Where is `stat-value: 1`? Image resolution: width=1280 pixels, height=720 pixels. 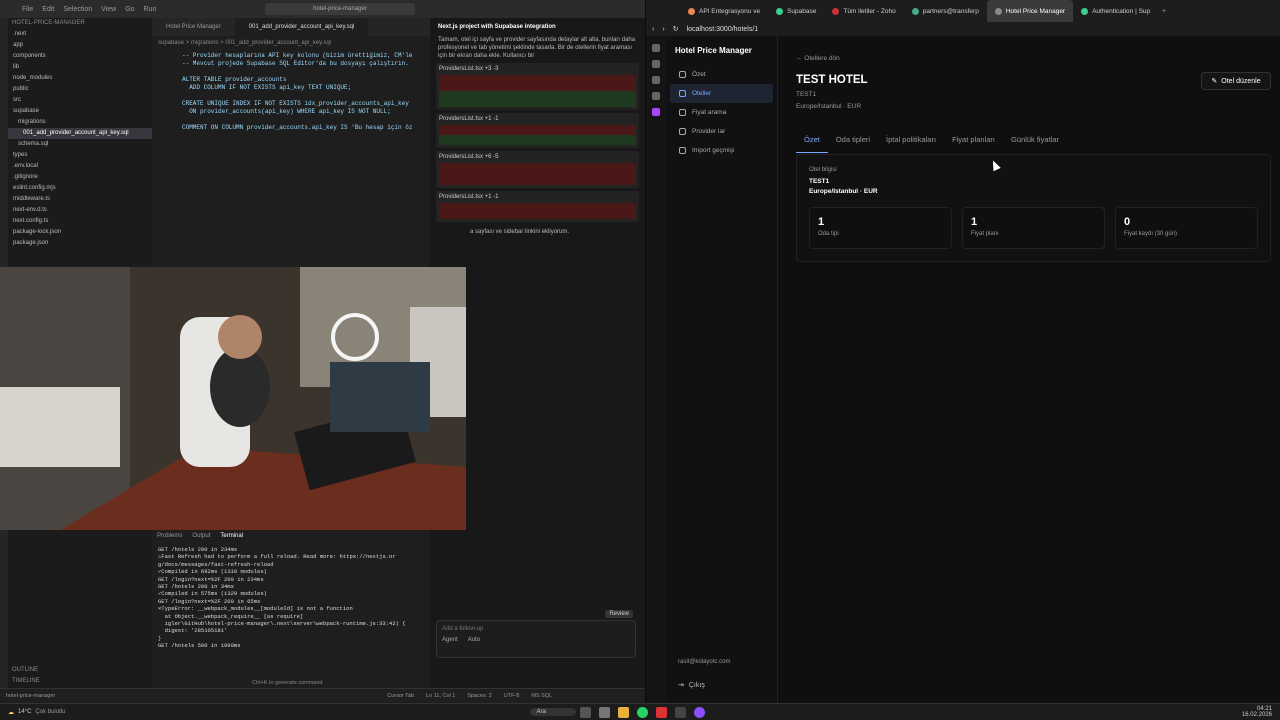
stat-value: 1 is located at coordinates (821, 222).